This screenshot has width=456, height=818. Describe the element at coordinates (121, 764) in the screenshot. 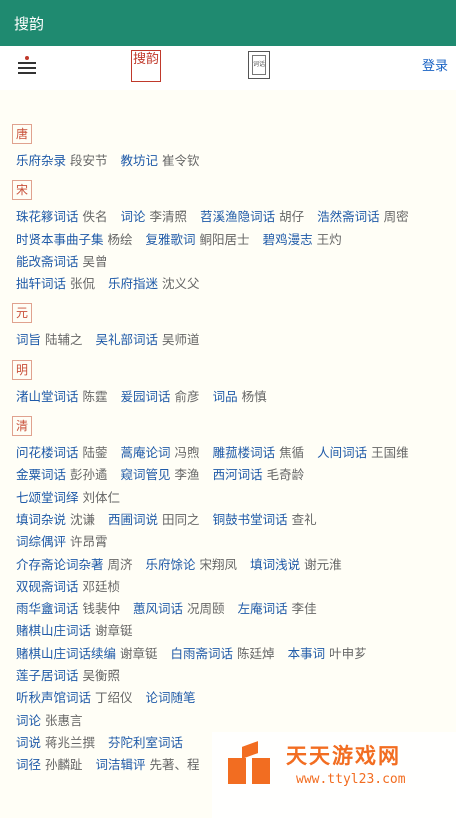

I see `book-title-link: 词洁辑评` at that location.